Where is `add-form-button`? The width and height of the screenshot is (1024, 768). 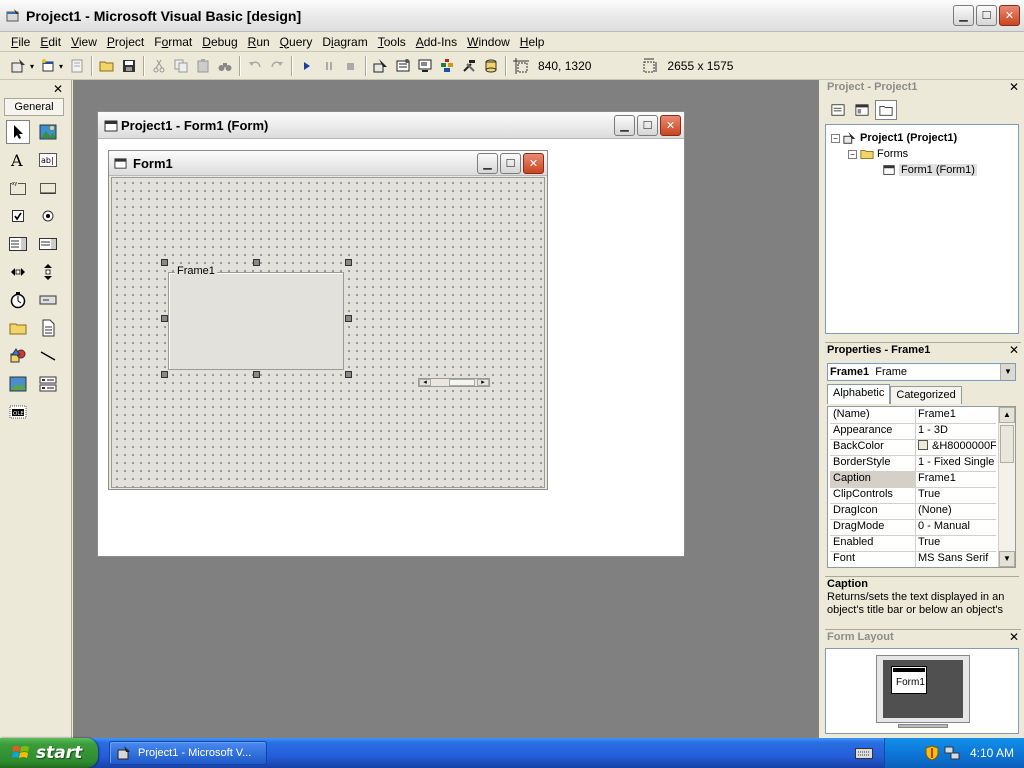 add-form-button is located at coordinates (48, 66).